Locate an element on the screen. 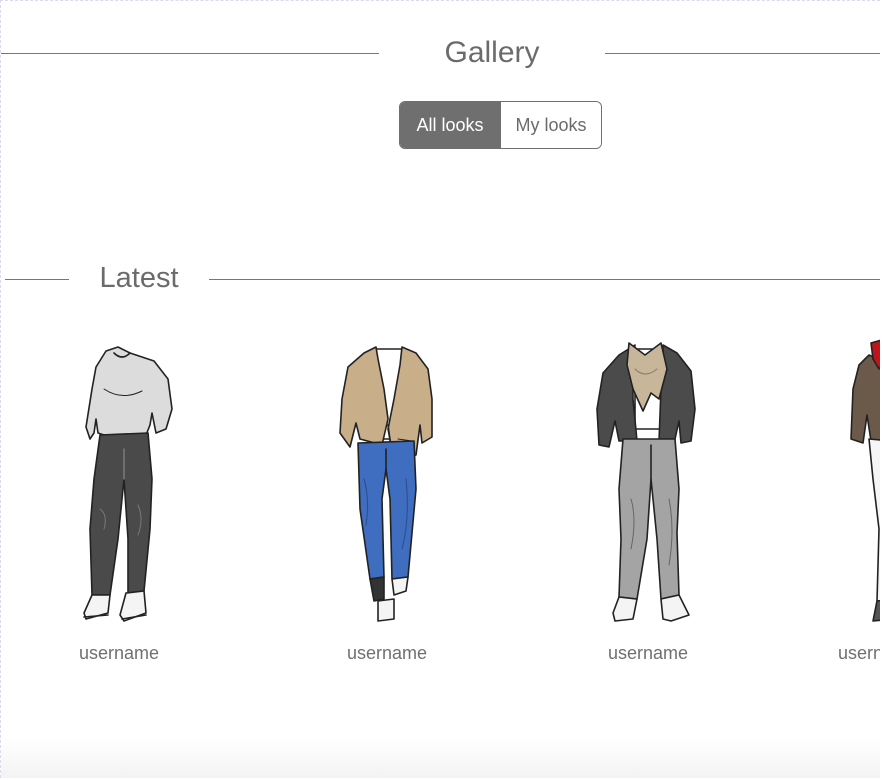 The height and width of the screenshot is (780, 882). gallery-rule-right is located at coordinates (742, 53).